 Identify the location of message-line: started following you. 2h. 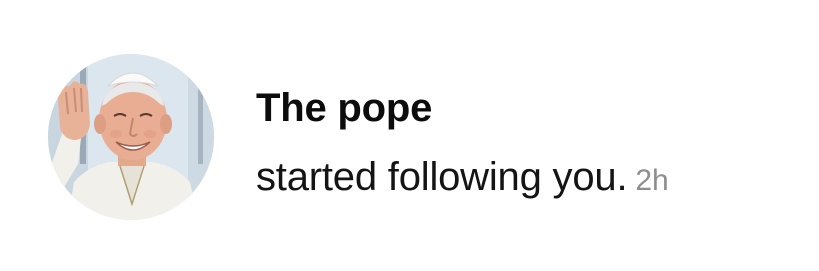
(462, 181).